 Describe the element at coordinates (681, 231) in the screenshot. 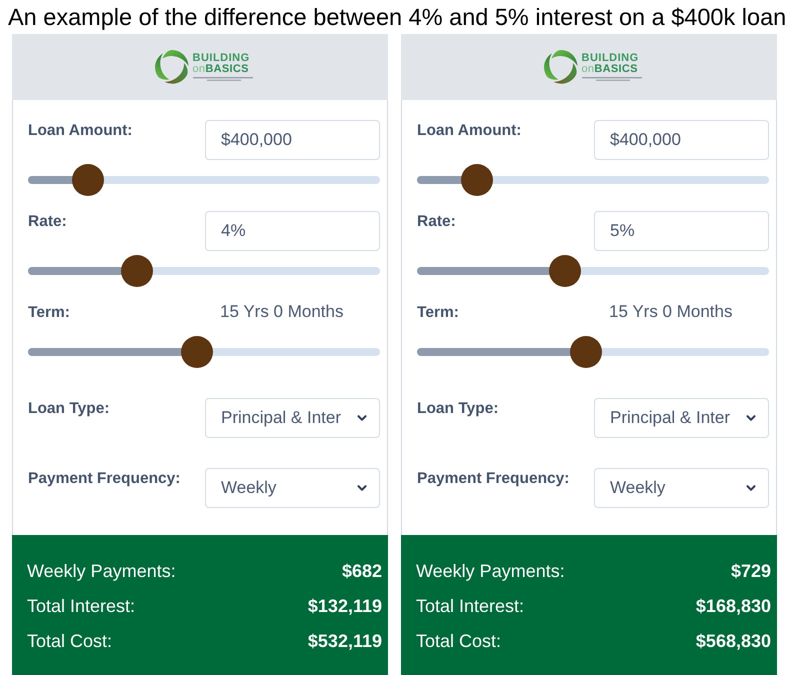

I see `text-input: 5%` at that location.